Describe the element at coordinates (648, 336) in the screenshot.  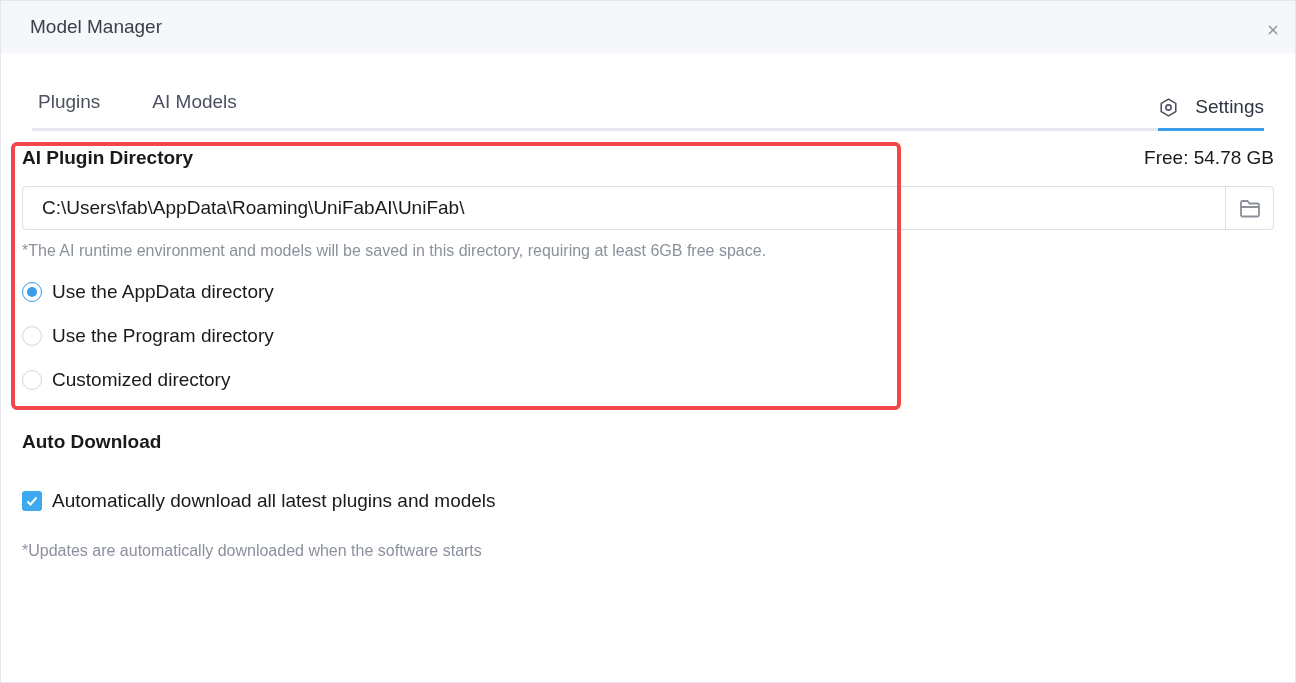
I see `radio-option: Use the Program directory` at that location.